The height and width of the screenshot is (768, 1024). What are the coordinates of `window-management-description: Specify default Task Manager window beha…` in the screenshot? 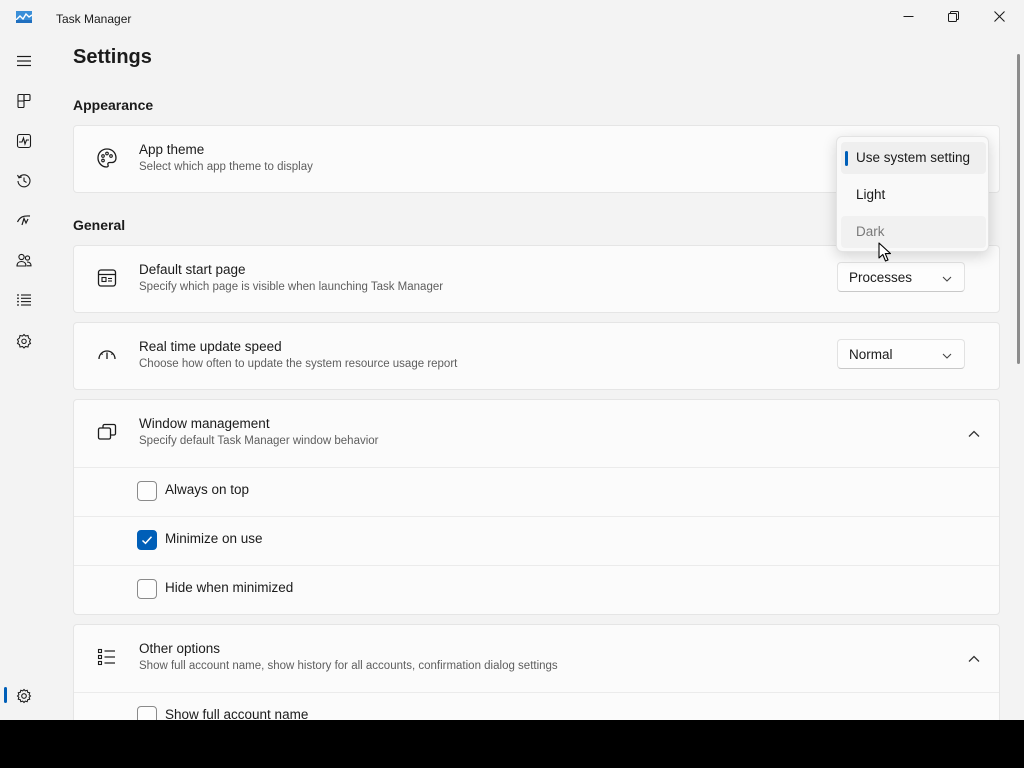 It's located at (259, 441).